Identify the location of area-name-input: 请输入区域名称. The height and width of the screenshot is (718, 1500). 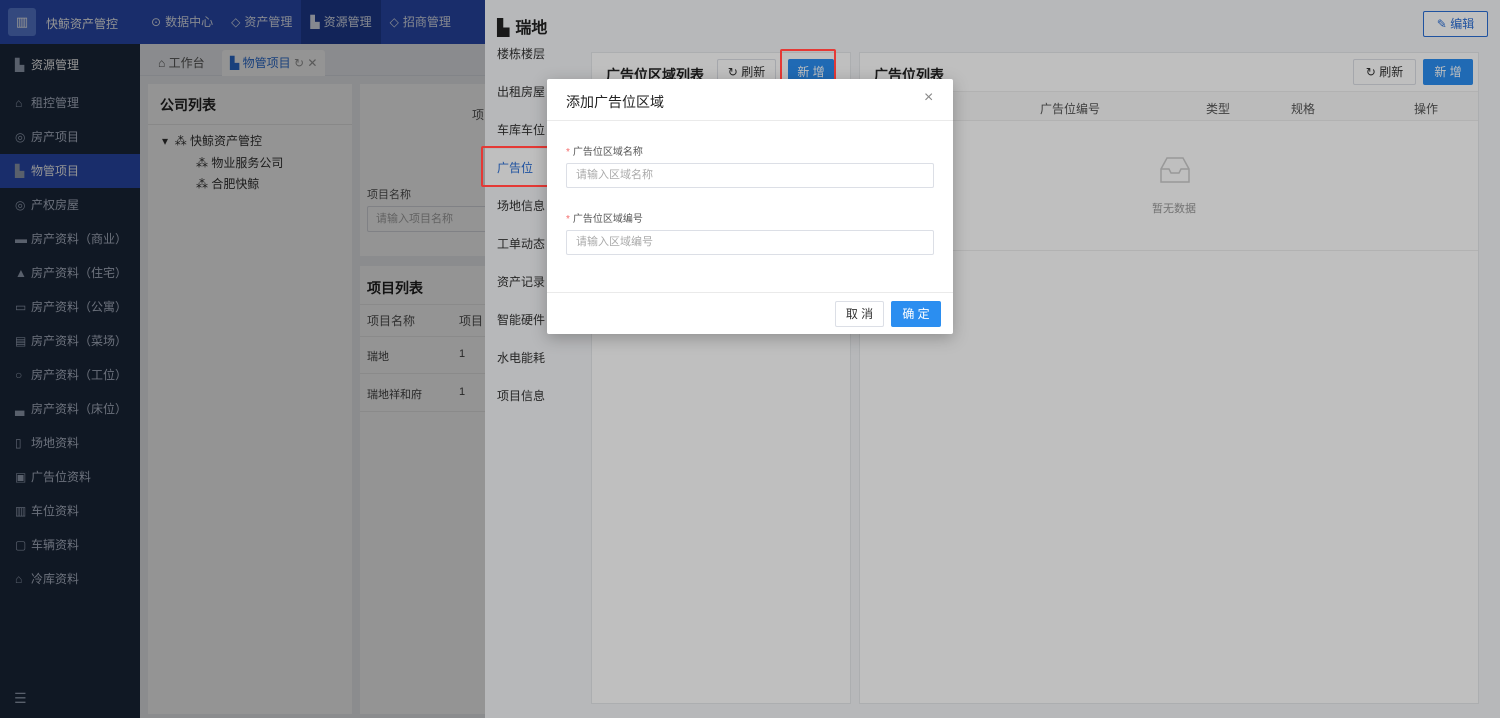
(750, 175).